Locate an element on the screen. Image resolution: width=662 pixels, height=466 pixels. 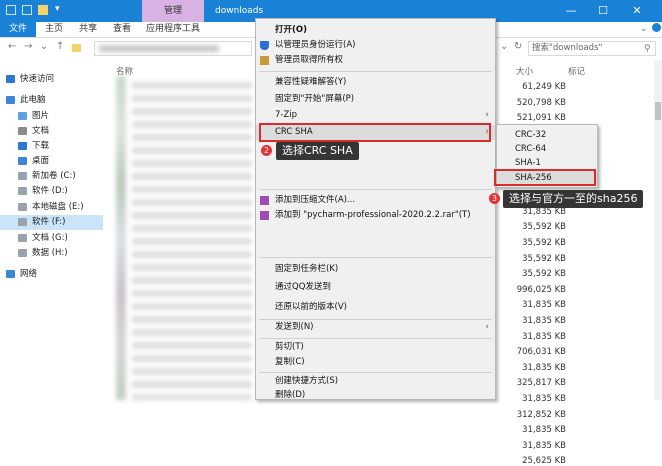
step-badge-3: 3 is located at coordinates (494, 198).